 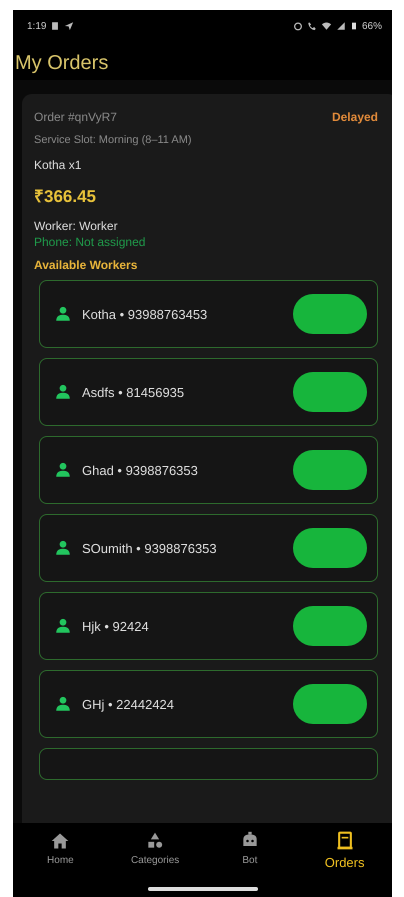 What do you see at coordinates (208, 626) in the screenshot?
I see `worker-row: Hjk • 92424` at bounding box center [208, 626].